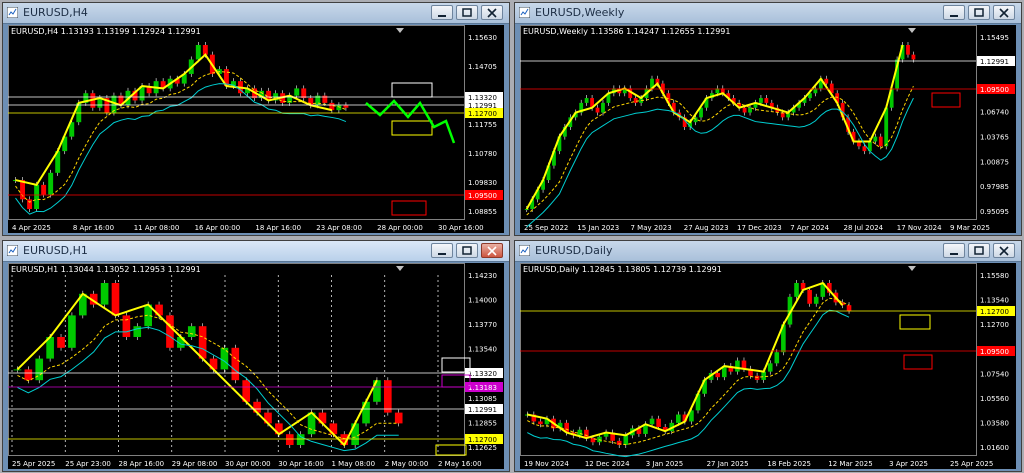 Image resolution: width=1024 pixels, height=473 pixels. Describe the element at coordinates (482, 67) in the screenshot. I see `y-tick-label: 1.14705` at that location.